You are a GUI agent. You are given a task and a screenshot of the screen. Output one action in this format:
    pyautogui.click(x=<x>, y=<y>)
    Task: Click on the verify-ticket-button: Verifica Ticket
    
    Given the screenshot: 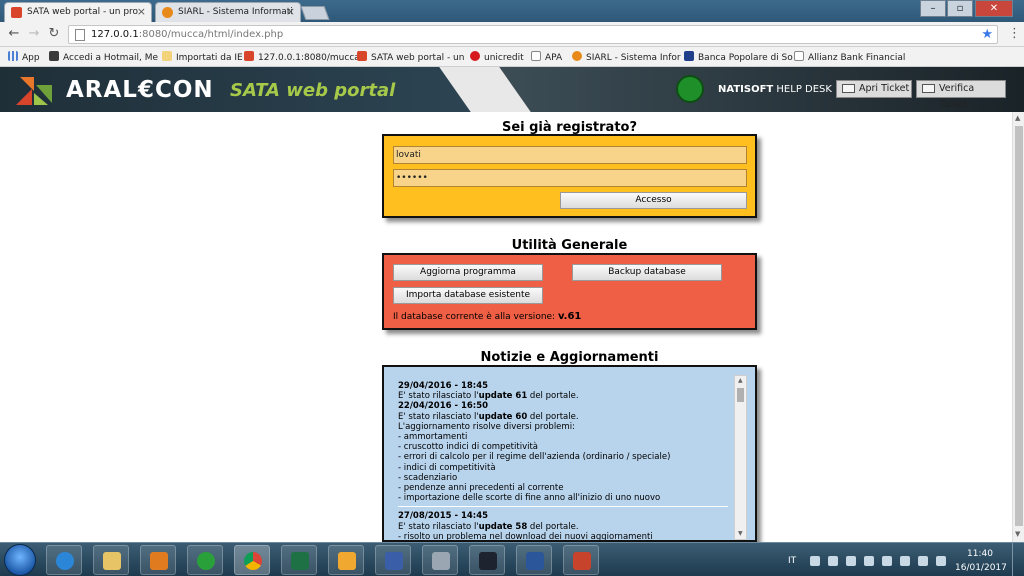 What is the action you would take?
    pyautogui.click(x=961, y=95)
    